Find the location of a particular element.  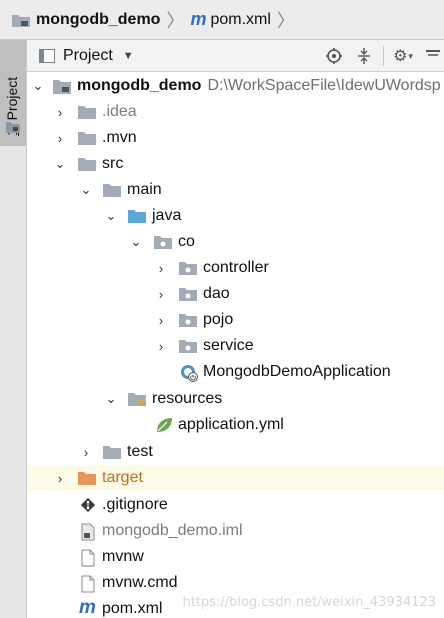

source-folder-icon is located at coordinates (137, 216).